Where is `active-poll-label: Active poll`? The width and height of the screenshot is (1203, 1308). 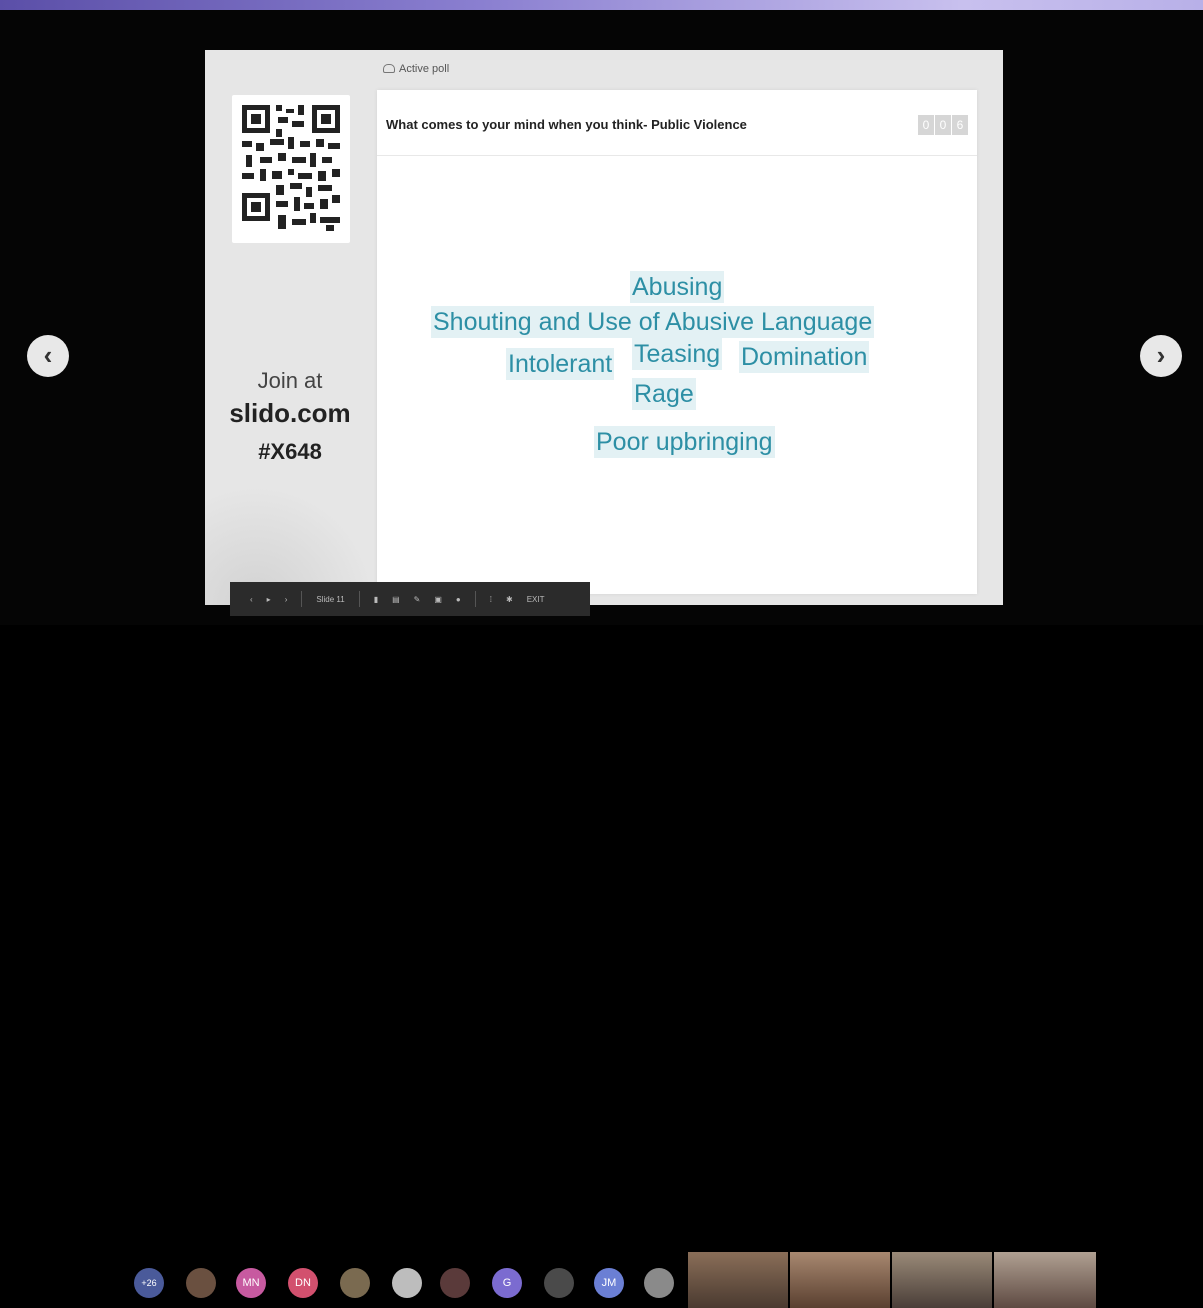 active-poll-label: Active poll is located at coordinates (424, 69).